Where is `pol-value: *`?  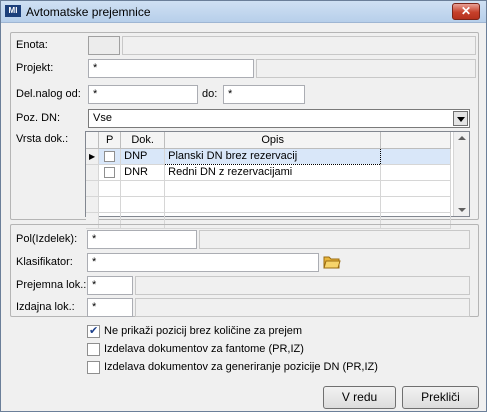 pol-value: * is located at coordinates (94, 239).